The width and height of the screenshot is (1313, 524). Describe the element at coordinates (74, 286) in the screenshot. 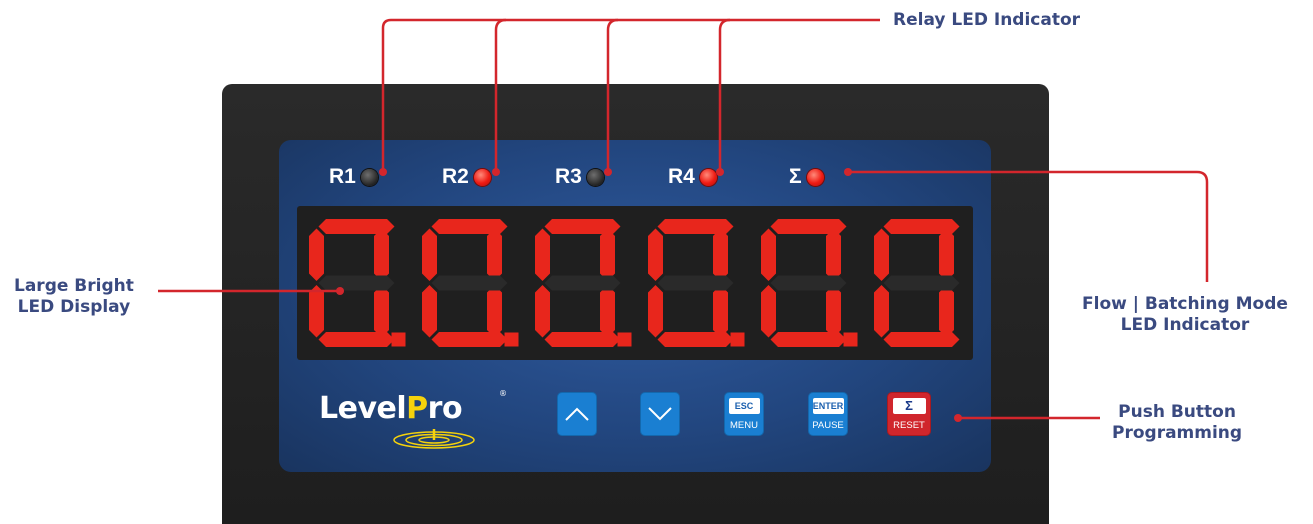

I see `display-callout-line1: Large Bright` at that location.